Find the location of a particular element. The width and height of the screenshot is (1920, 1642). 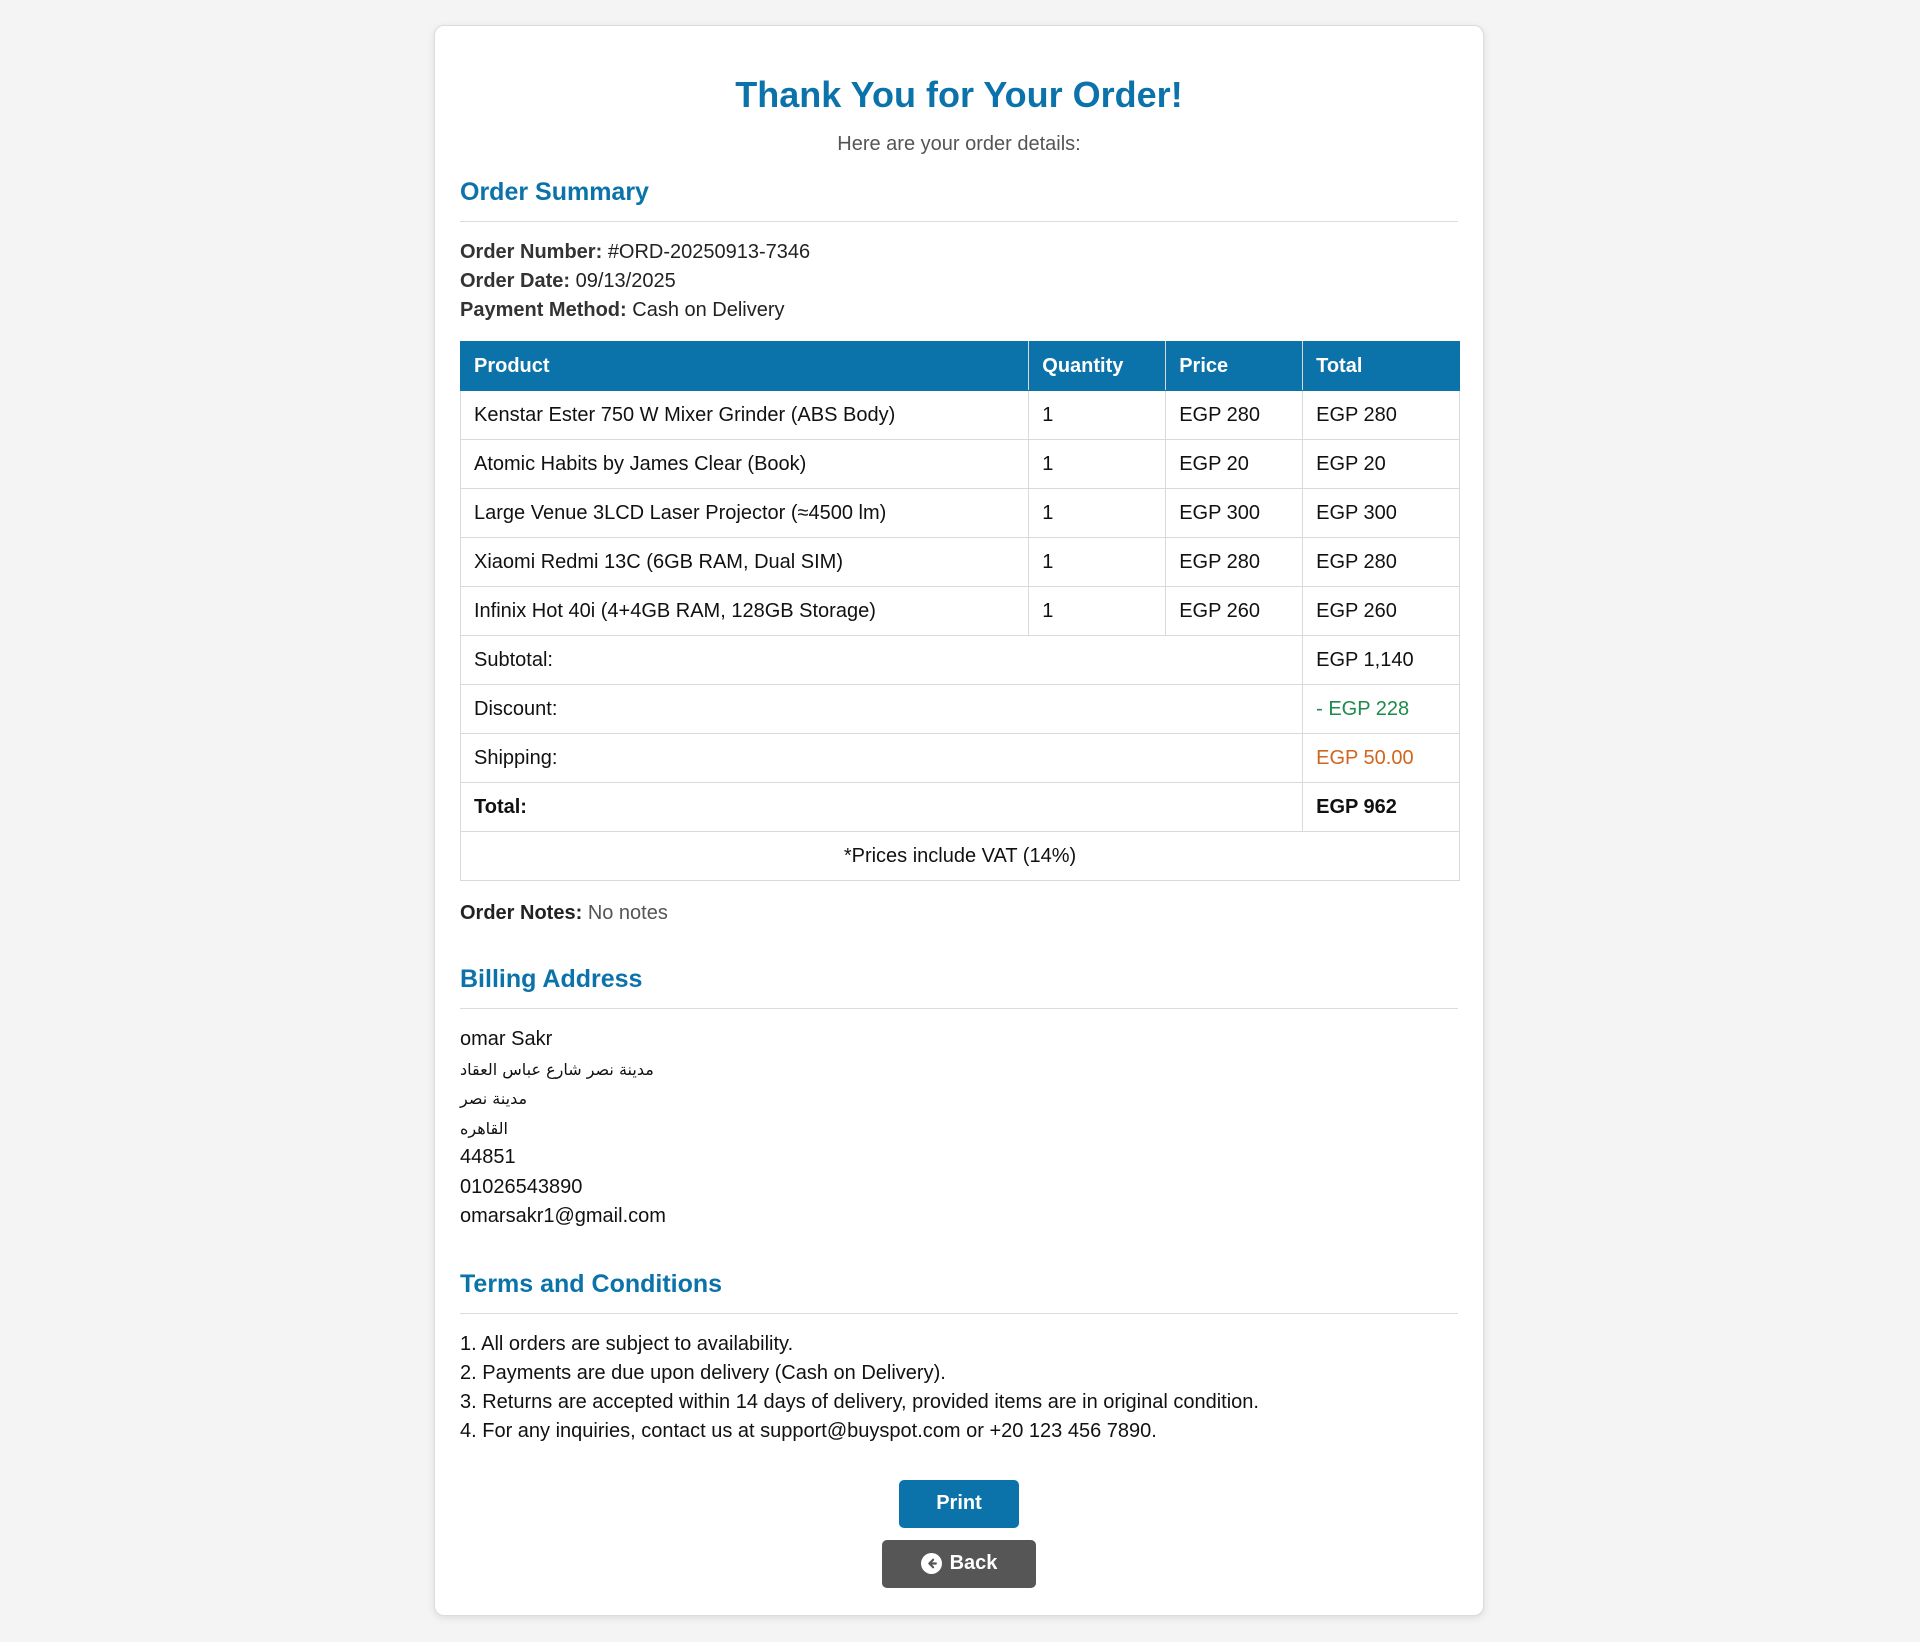

subtotal-row: Subtotal: EGP 1,140 is located at coordinates (959, 660).